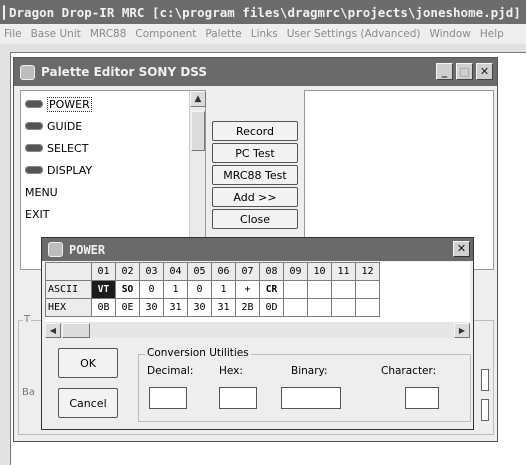  What do you see at coordinates (309, 371) in the screenshot?
I see `binary-label: Binary:` at bounding box center [309, 371].